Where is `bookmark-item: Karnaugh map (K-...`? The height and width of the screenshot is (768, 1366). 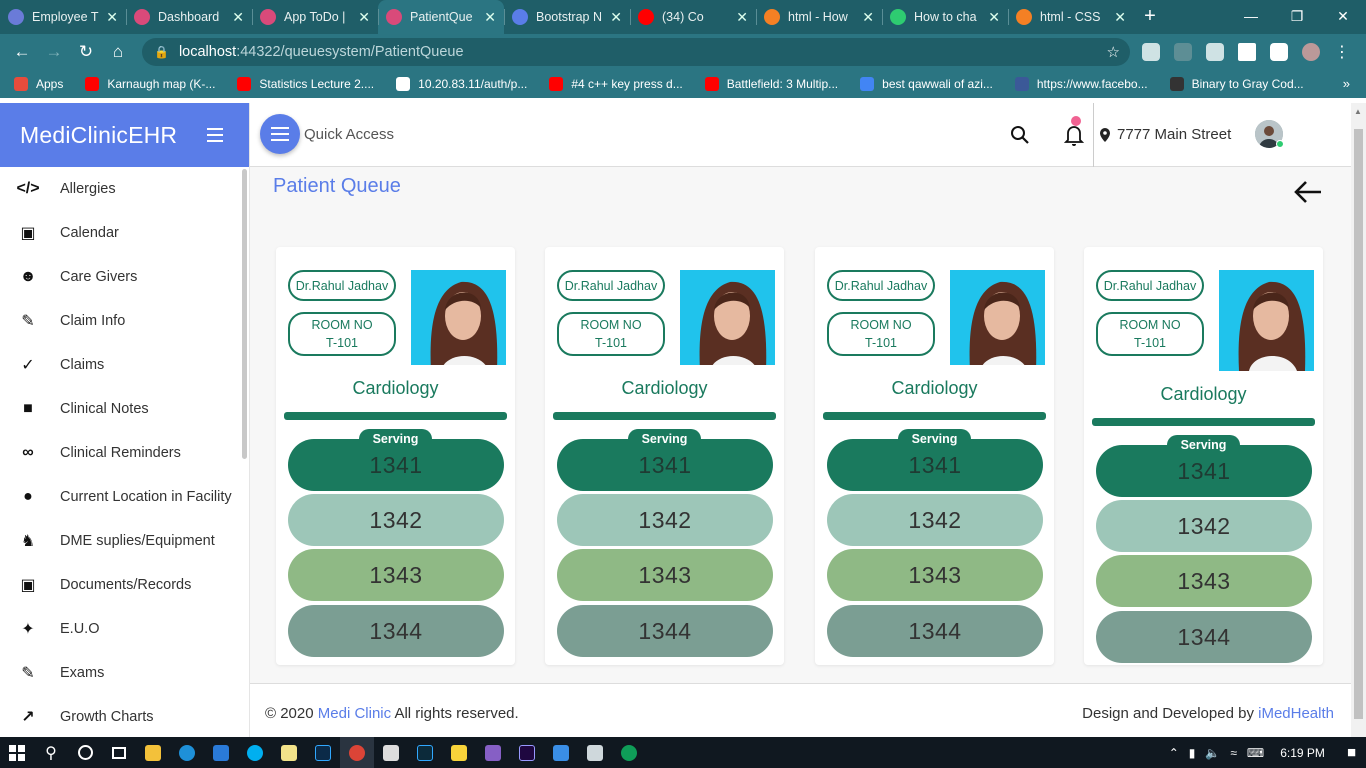
bookmark-item: Karnaugh map (K-... is located at coordinates (150, 84).